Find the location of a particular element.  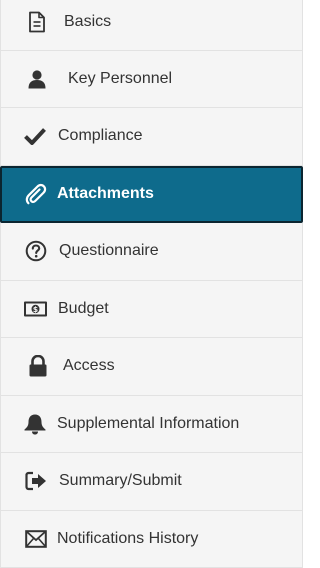

envelope-icon is located at coordinates (36, 539).